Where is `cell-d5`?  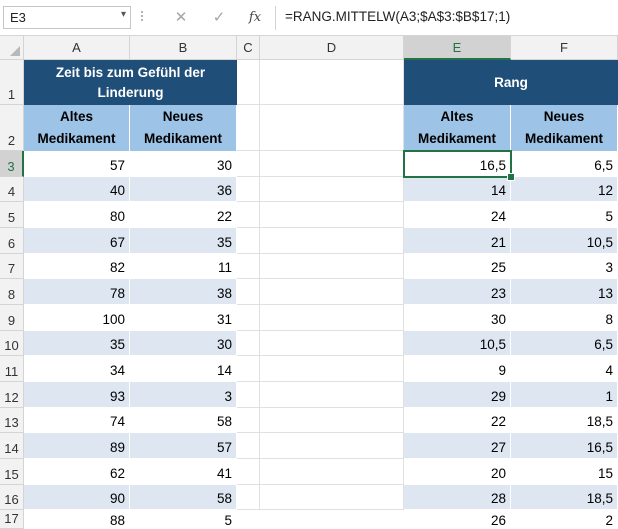 cell-d5 is located at coordinates (332, 215).